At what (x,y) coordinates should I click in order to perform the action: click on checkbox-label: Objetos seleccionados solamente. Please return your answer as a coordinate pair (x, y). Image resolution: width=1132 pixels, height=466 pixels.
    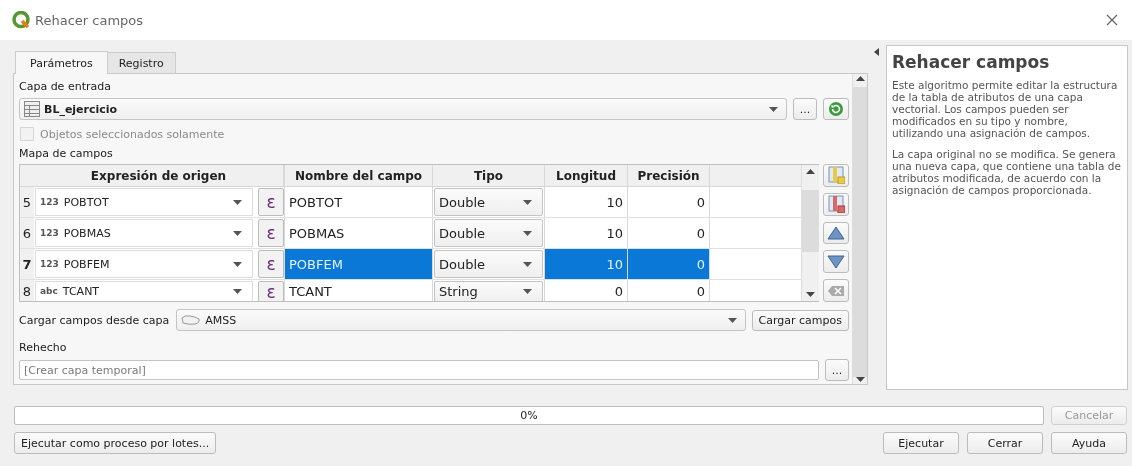
    Looking at the image, I should click on (132, 134).